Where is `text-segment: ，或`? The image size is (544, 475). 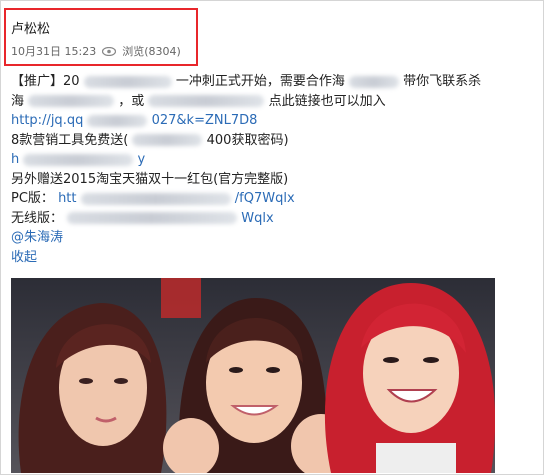
text-segment: ，或 is located at coordinates (131, 101).